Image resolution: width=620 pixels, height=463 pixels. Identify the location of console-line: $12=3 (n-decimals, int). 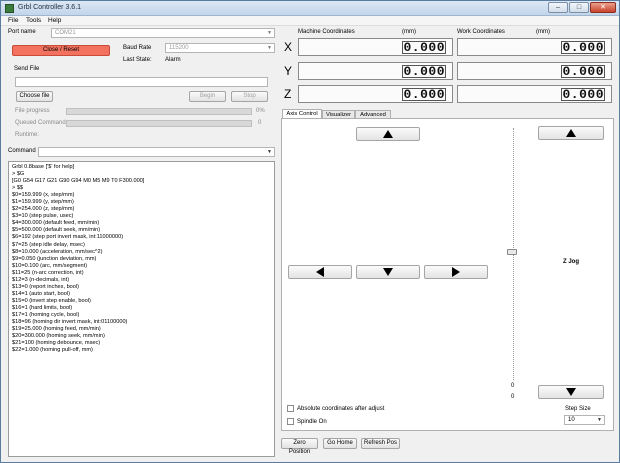
(41, 279).